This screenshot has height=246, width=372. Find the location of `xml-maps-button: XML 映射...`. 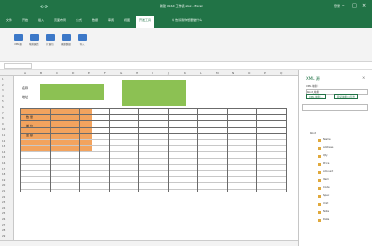

xml-maps-button: XML 映射... is located at coordinates (316, 96).